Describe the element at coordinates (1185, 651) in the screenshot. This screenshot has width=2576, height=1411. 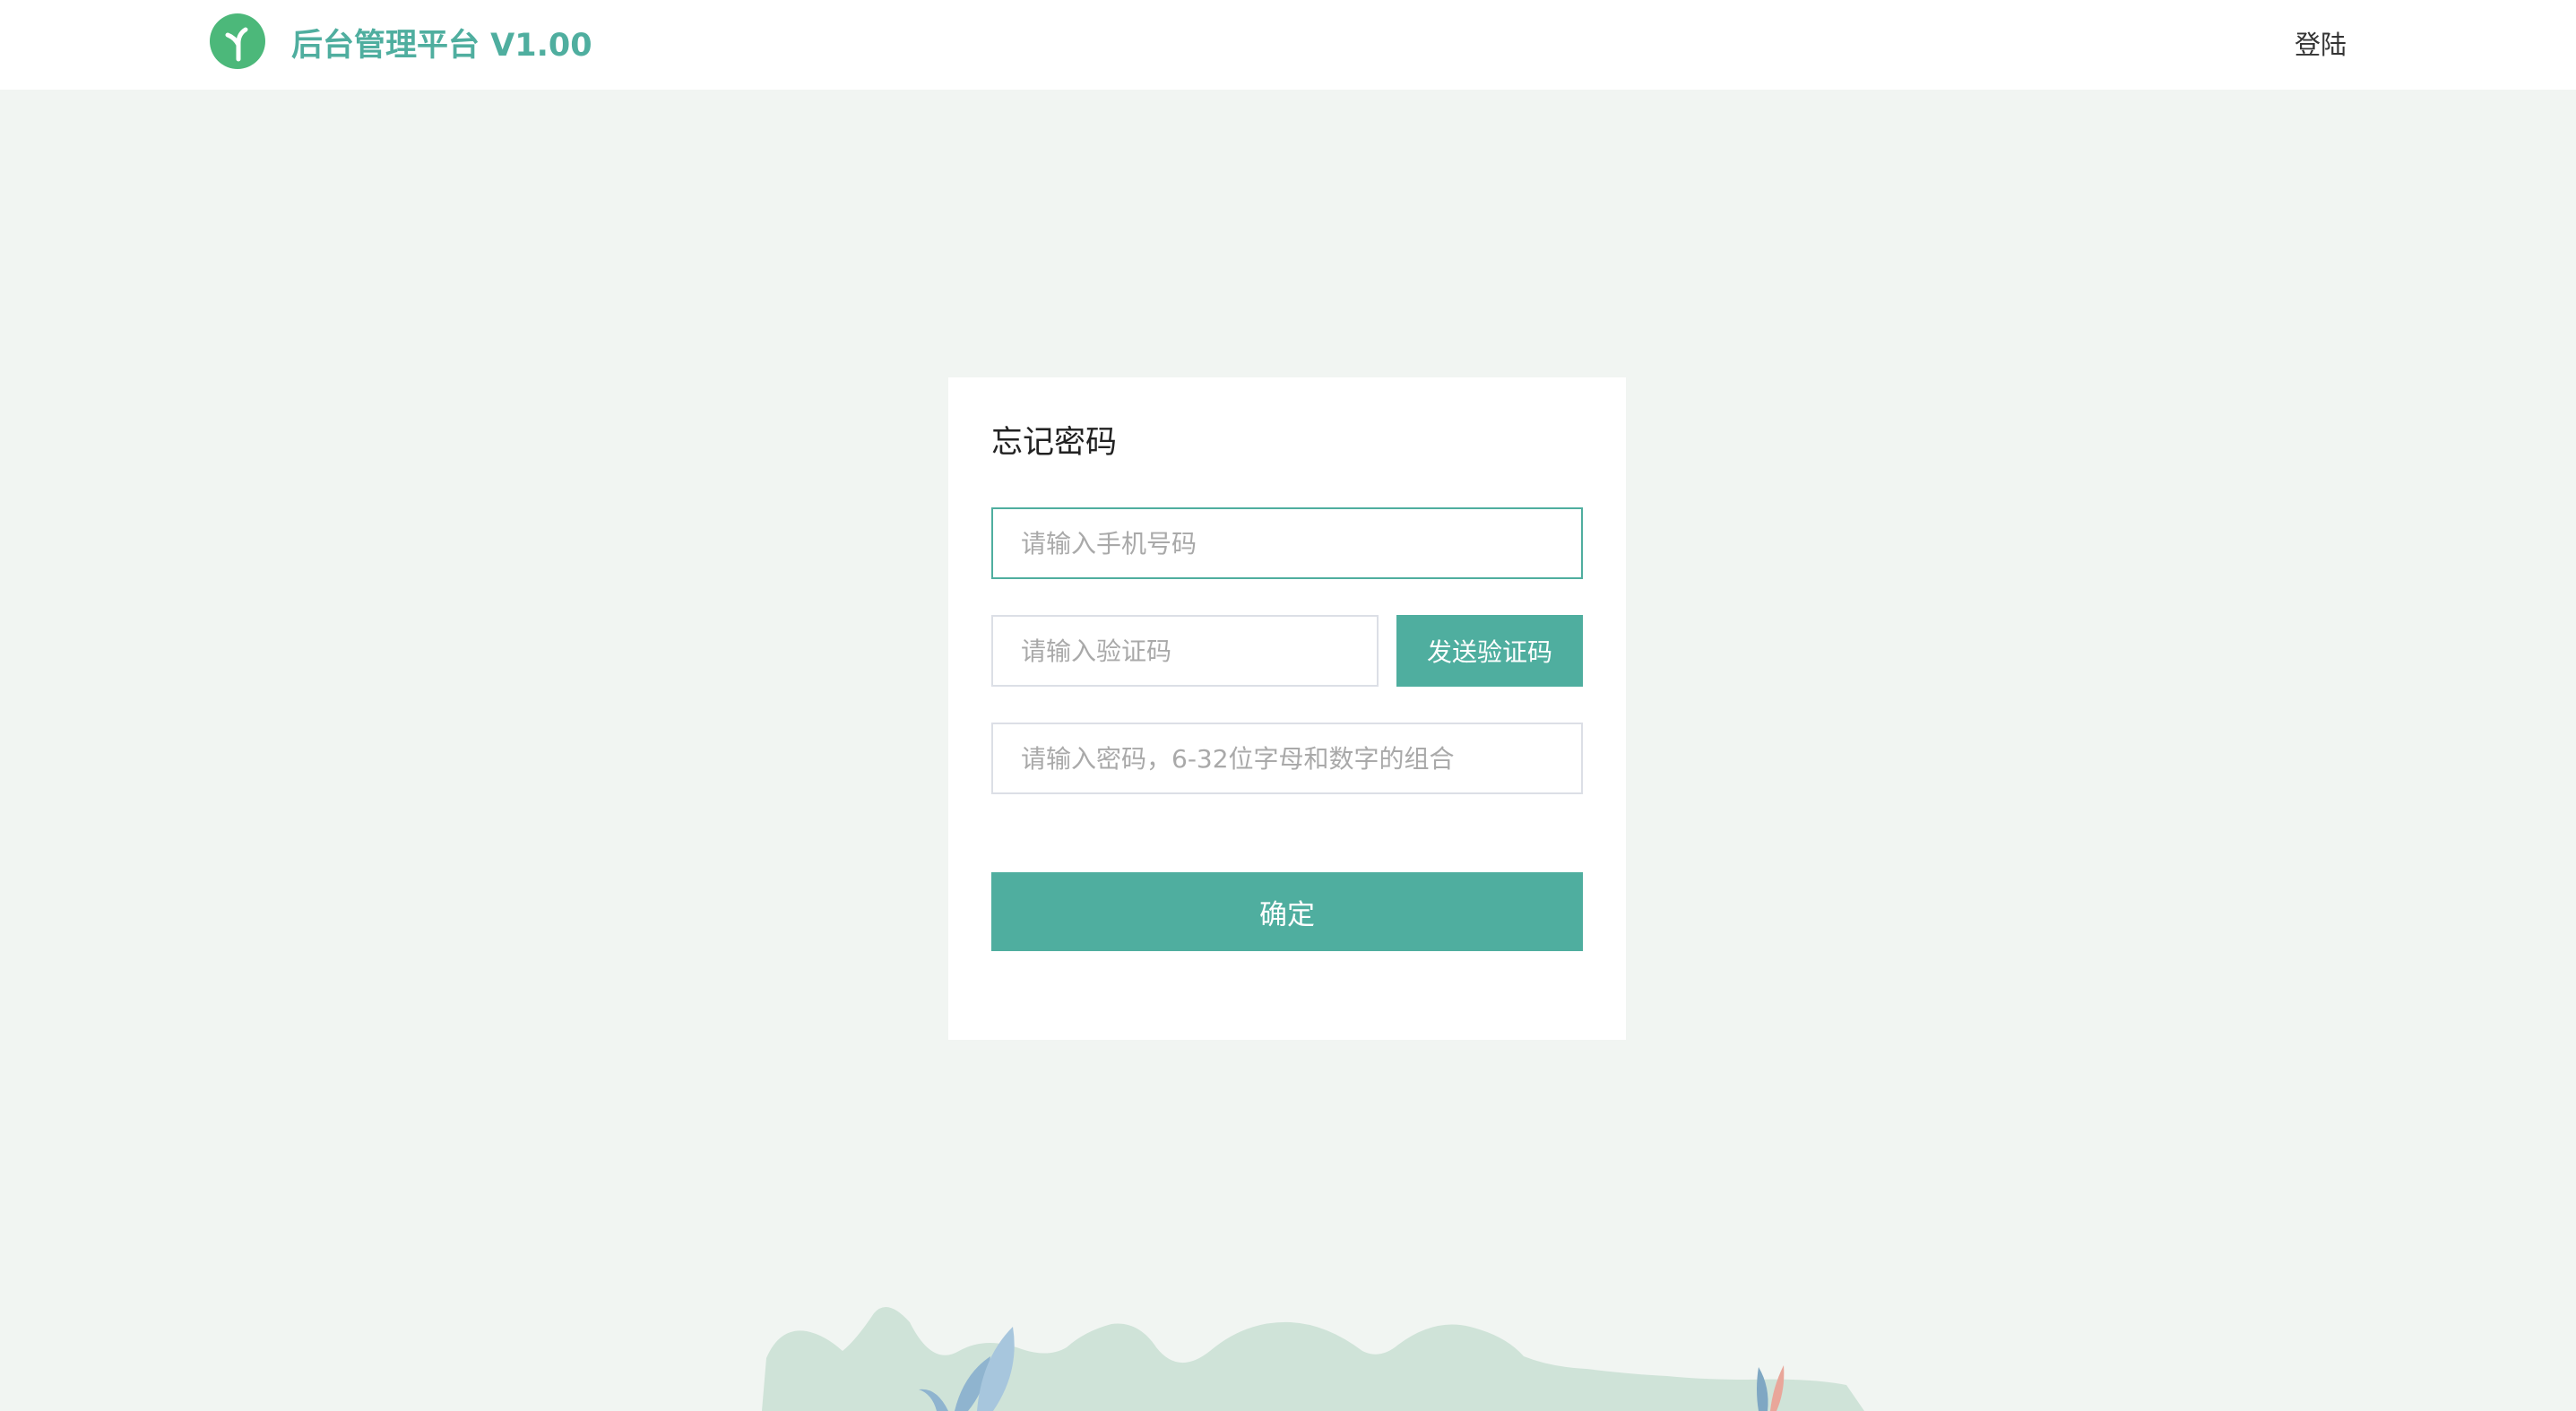
I see `verification-code-input` at that location.